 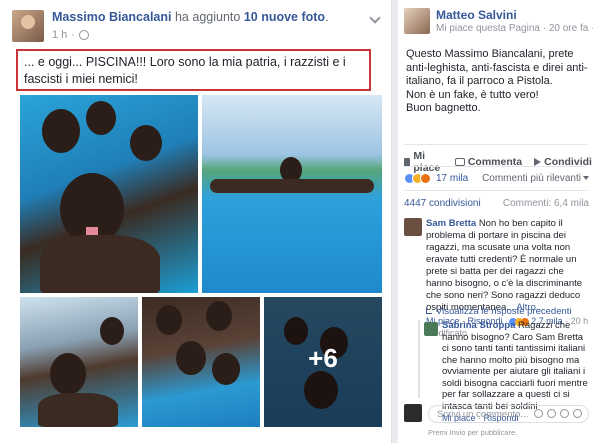 I want to click on view-previous-replies: Visualizza le risposte precedenti, so click(x=499, y=311).